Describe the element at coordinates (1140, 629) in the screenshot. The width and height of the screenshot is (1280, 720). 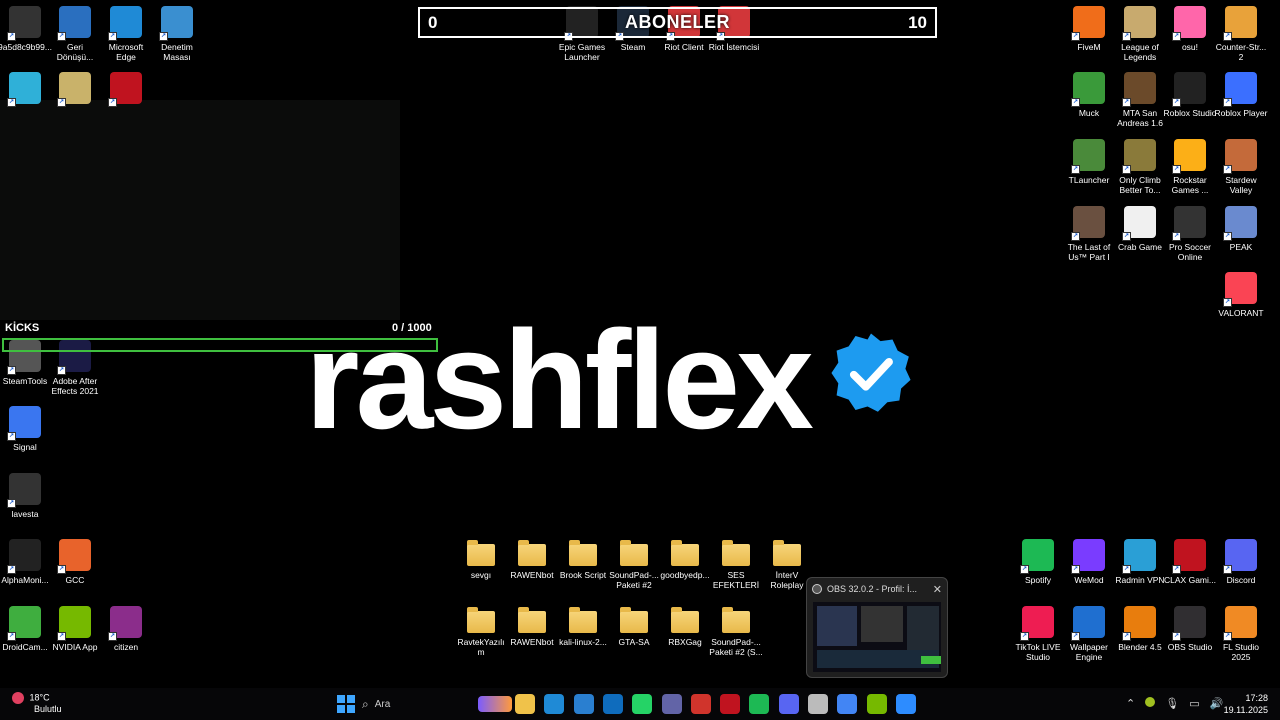
I see `desktop-shortcut: ↗ Blender 4.5` at that location.